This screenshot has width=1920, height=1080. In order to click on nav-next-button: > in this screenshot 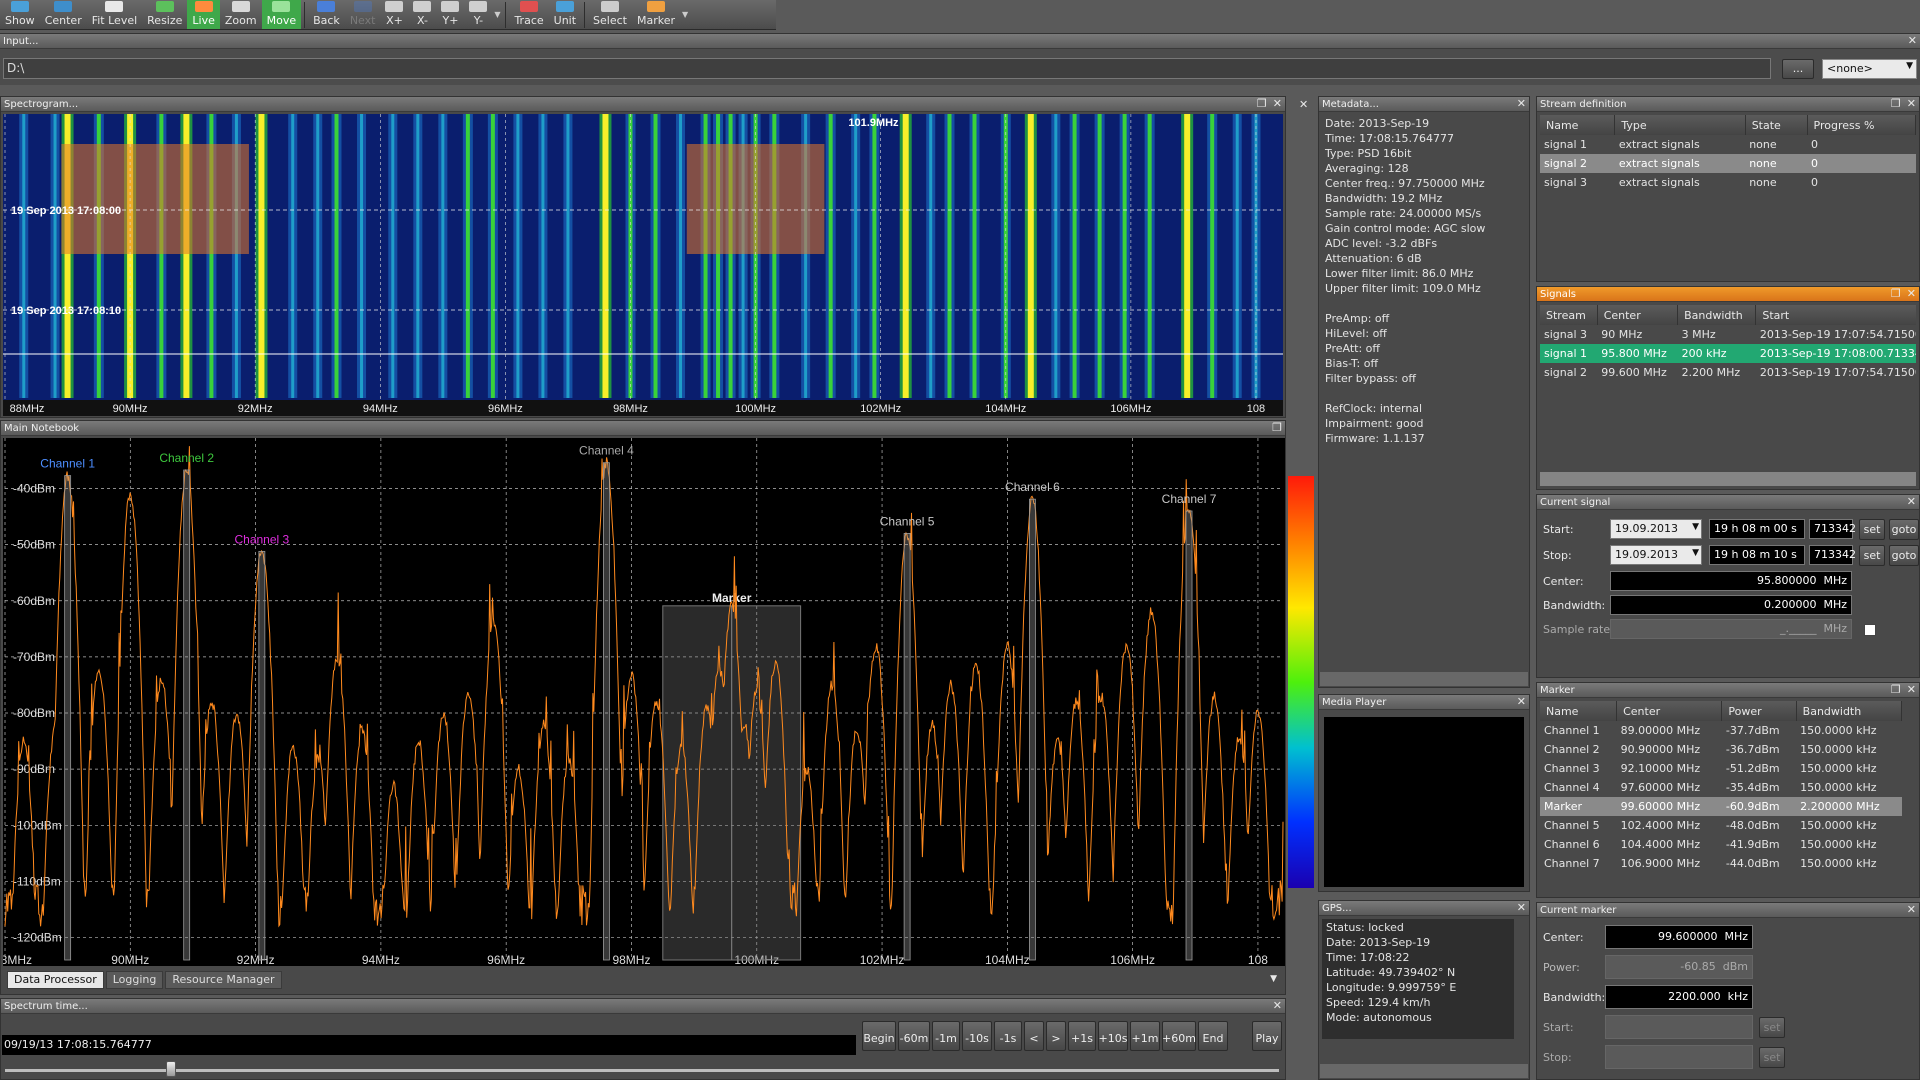, I will do `click(1056, 1036)`.